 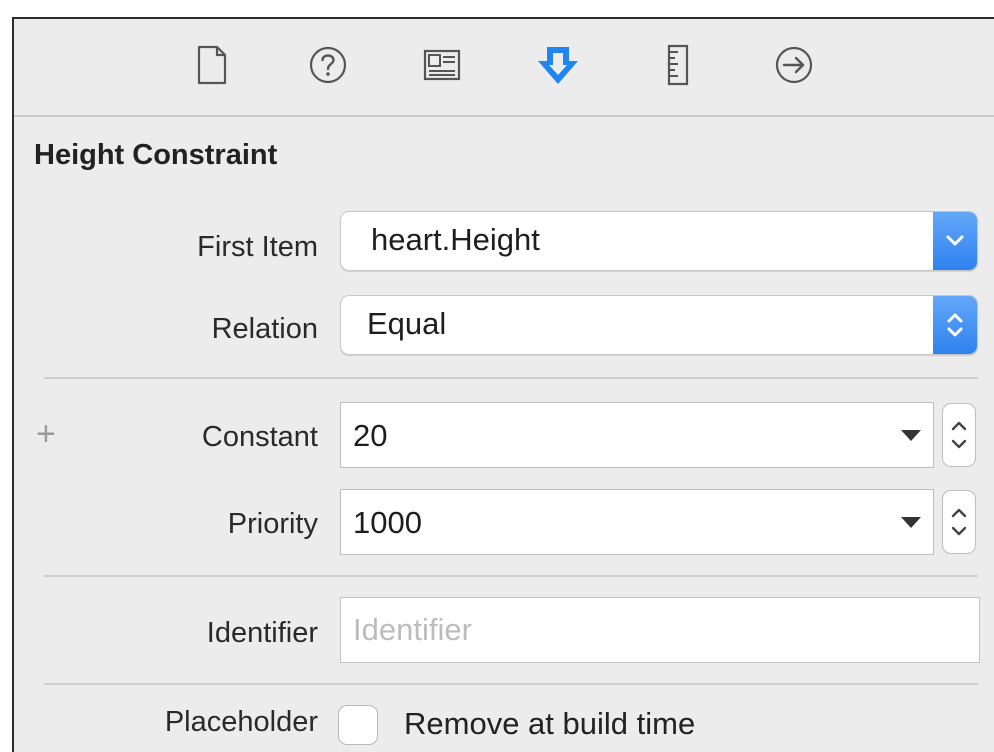 I want to click on identifier-field-wrap, so click(x=660, y=630).